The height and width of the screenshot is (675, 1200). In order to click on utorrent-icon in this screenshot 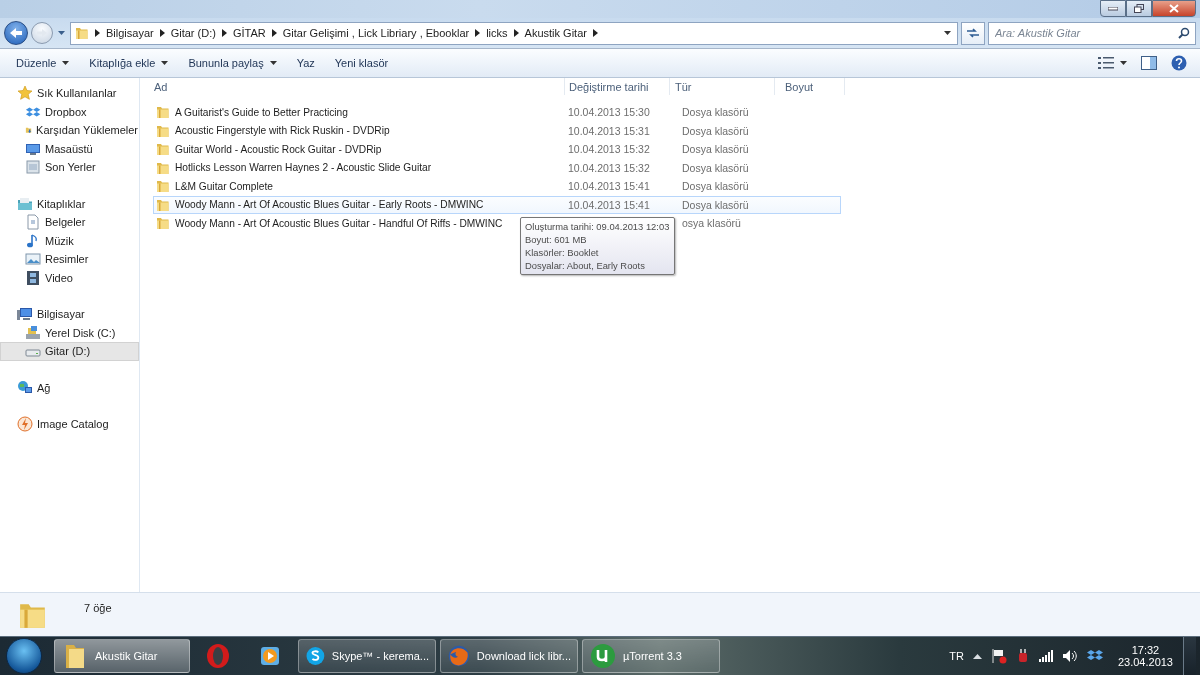, I will do `click(603, 656)`.